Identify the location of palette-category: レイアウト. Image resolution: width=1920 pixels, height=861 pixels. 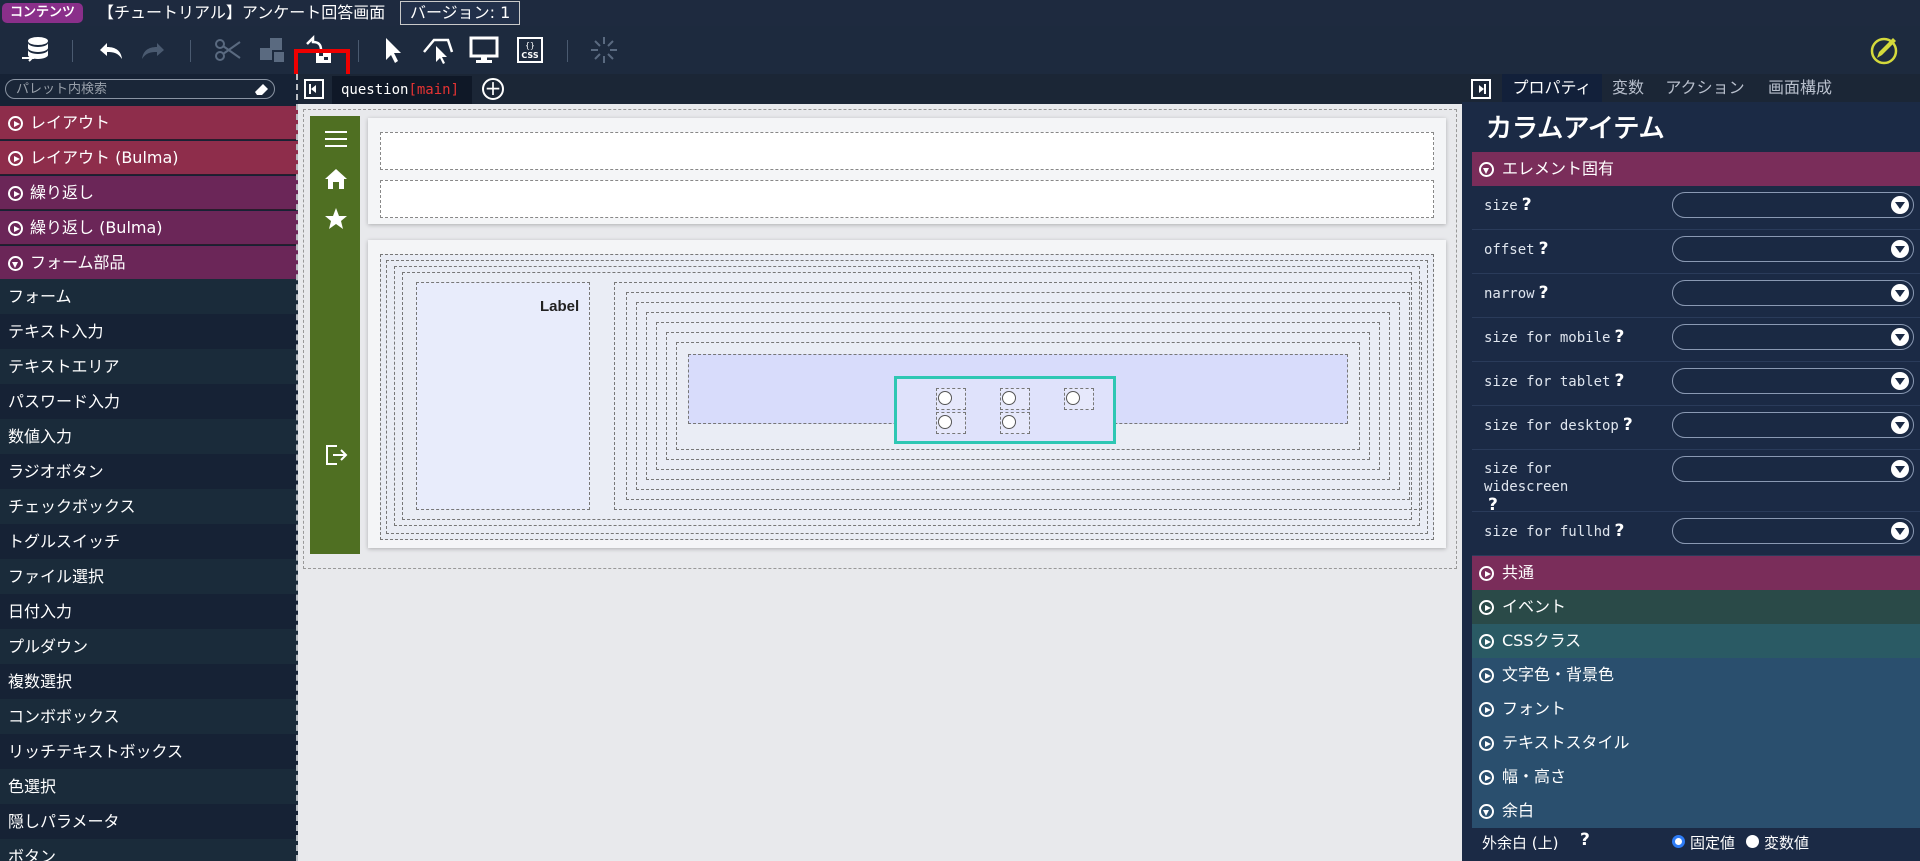
(149, 123).